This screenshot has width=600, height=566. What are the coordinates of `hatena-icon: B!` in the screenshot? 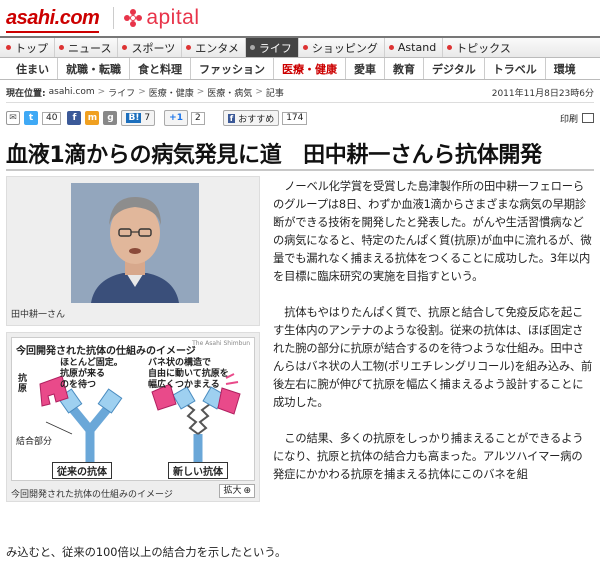 It's located at (134, 118).